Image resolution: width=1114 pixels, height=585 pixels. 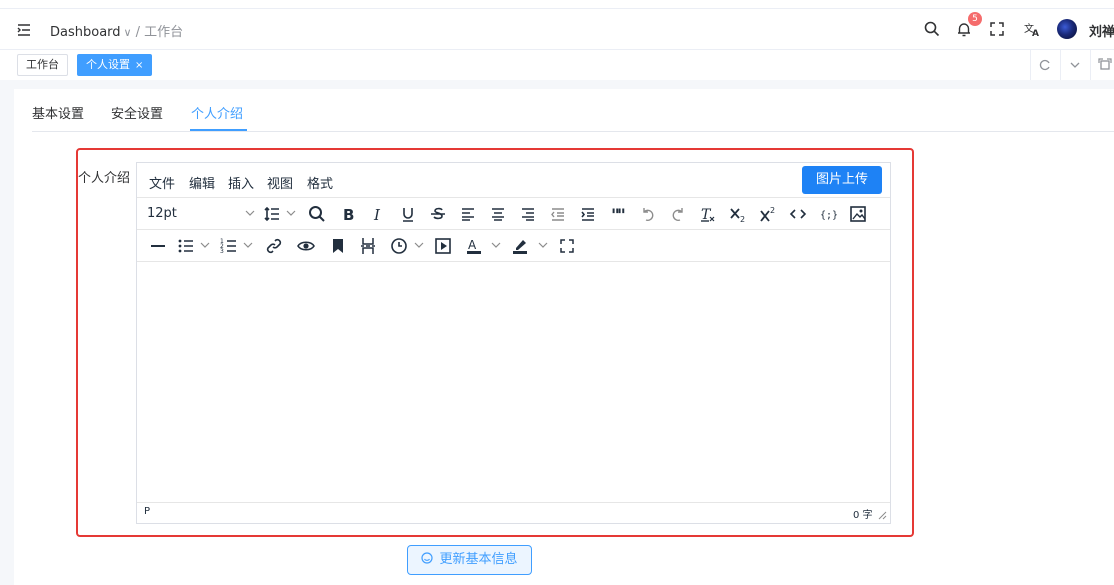 I want to click on tab-label: 工作台, so click(x=42, y=64).